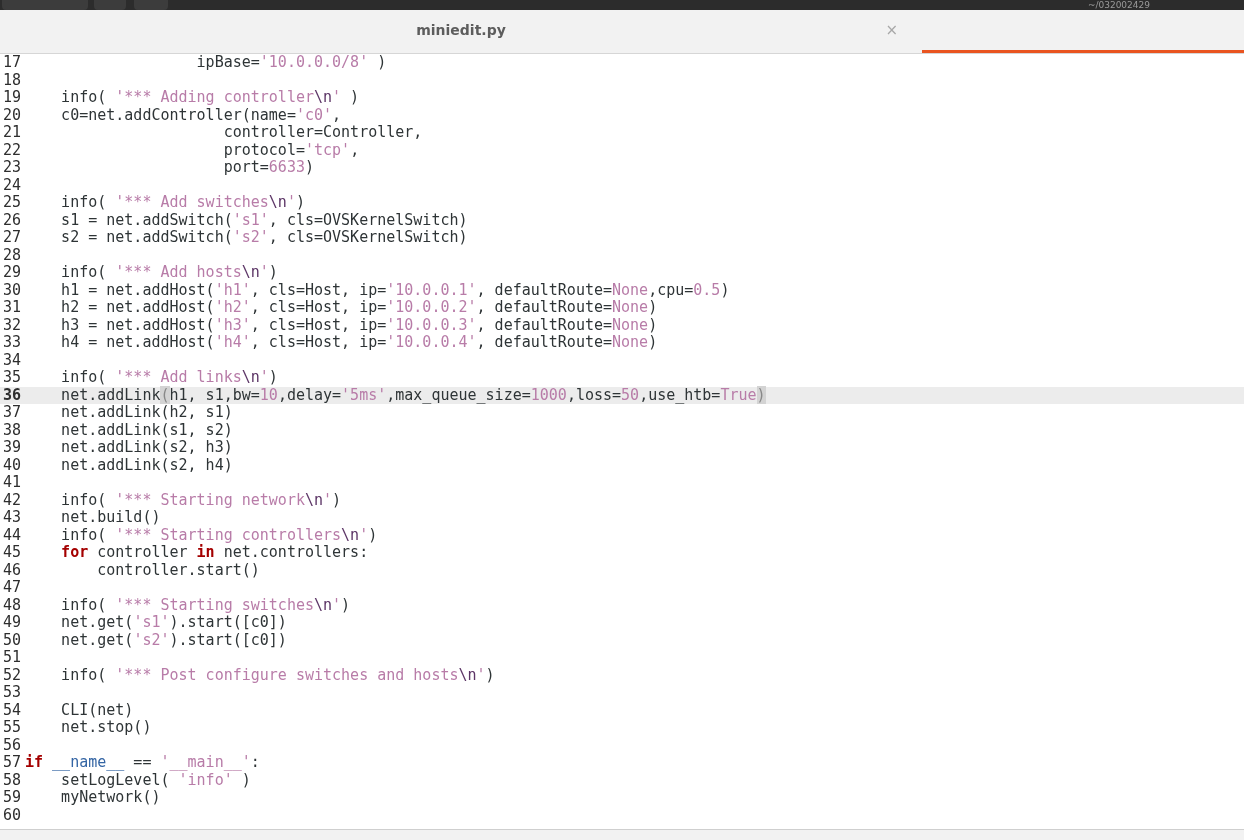  Describe the element at coordinates (12, 483) in the screenshot. I see `line-number: 41` at that location.